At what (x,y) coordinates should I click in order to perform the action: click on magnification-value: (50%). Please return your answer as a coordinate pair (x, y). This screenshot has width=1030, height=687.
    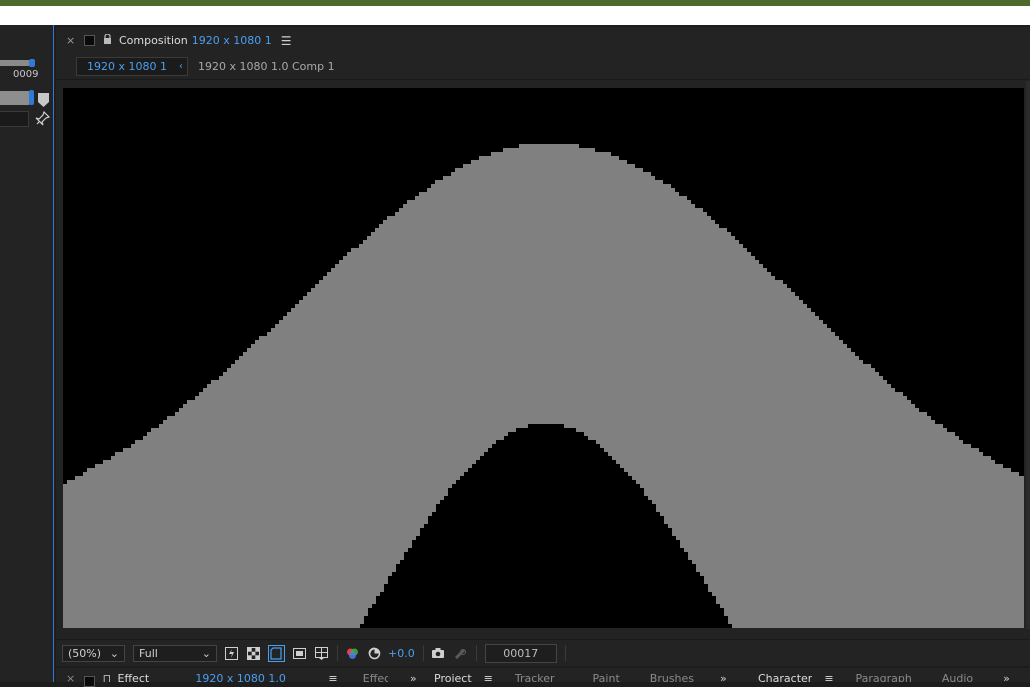
    Looking at the image, I should click on (85, 653).